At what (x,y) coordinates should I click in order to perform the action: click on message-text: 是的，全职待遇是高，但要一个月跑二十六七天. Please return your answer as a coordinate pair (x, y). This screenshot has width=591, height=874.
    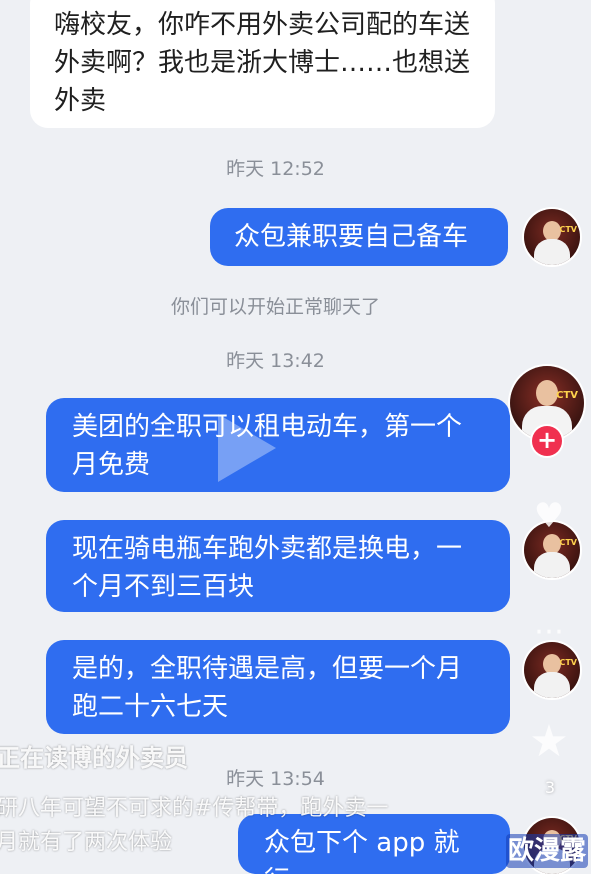
    Looking at the image, I should click on (267, 688).